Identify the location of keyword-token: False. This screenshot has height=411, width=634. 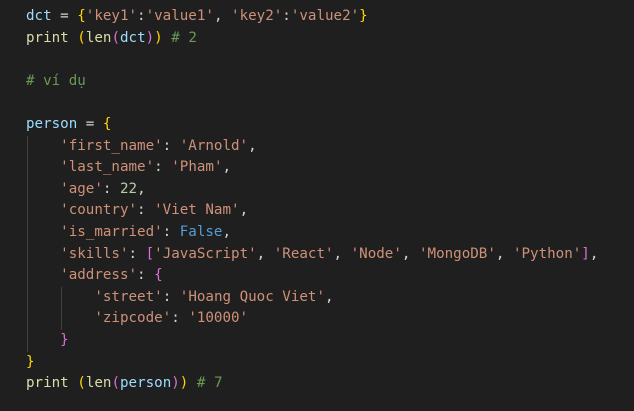
(201, 232).